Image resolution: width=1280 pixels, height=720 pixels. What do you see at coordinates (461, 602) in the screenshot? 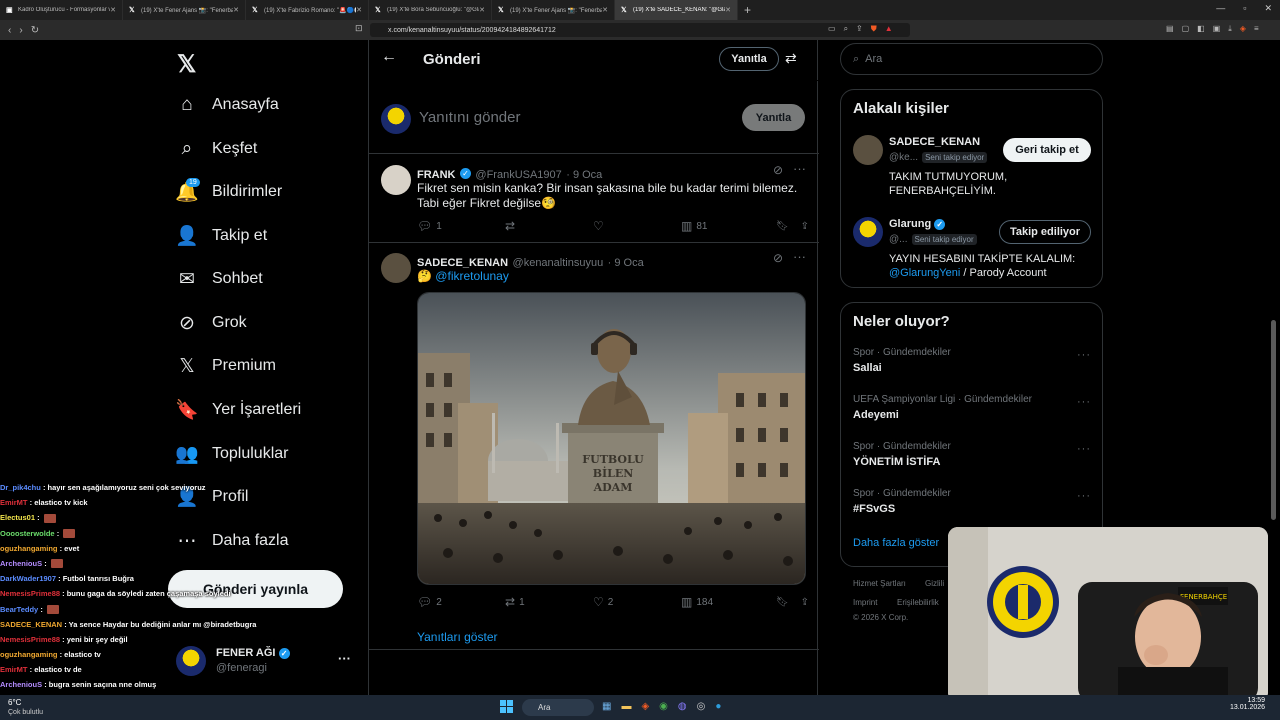
I see `reply-action: 💬︎ 2` at bounding box center [461, 602].